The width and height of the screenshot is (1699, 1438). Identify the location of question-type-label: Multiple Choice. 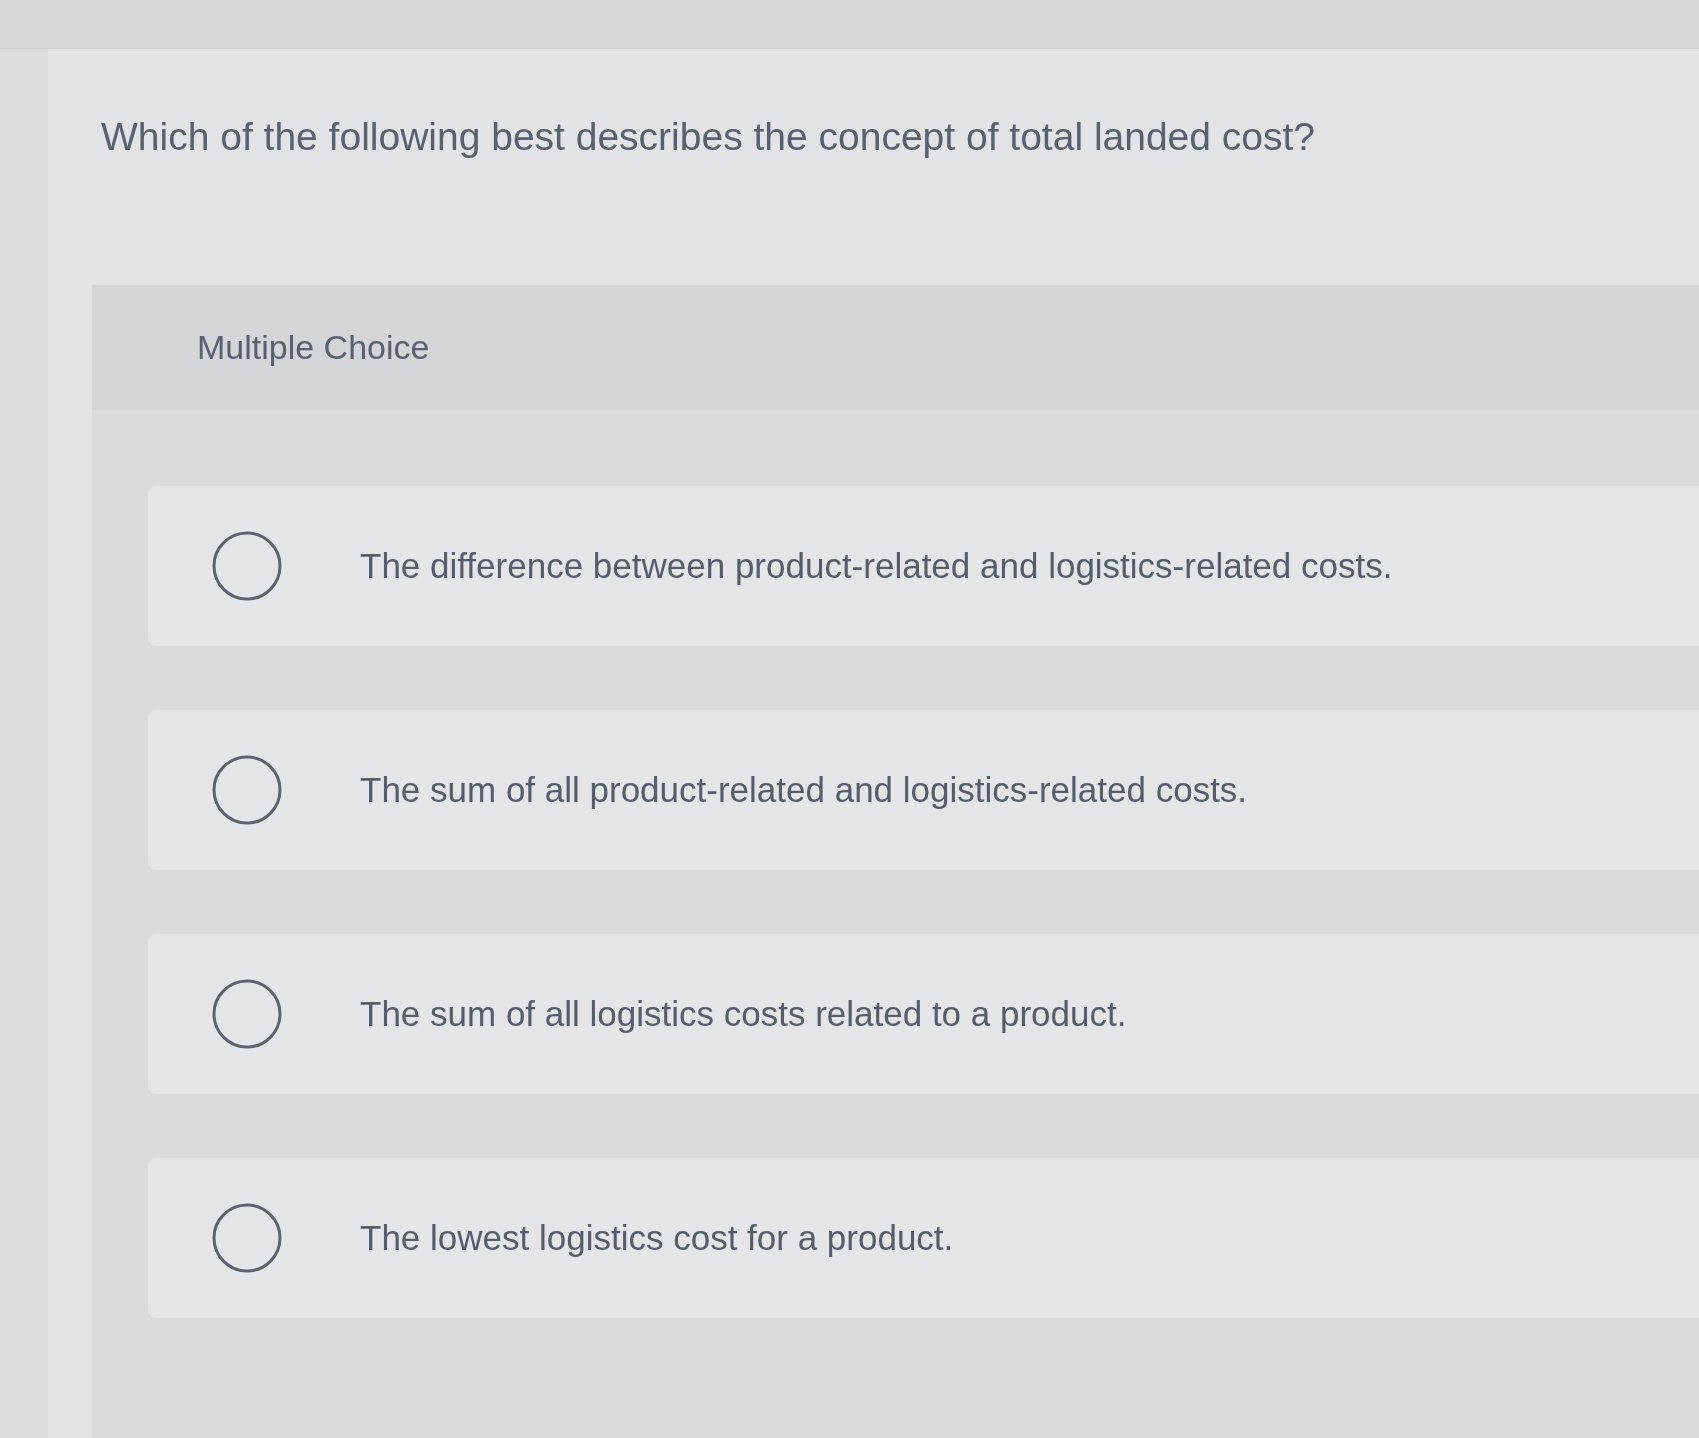
(313, 347).